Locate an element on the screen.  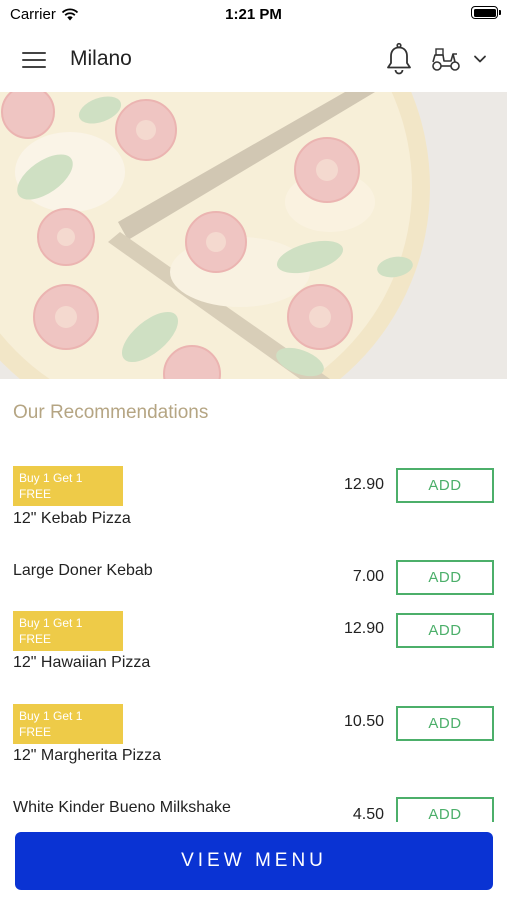
item-name: 12" Margherita Pizza is located at coordinates (87, 755).